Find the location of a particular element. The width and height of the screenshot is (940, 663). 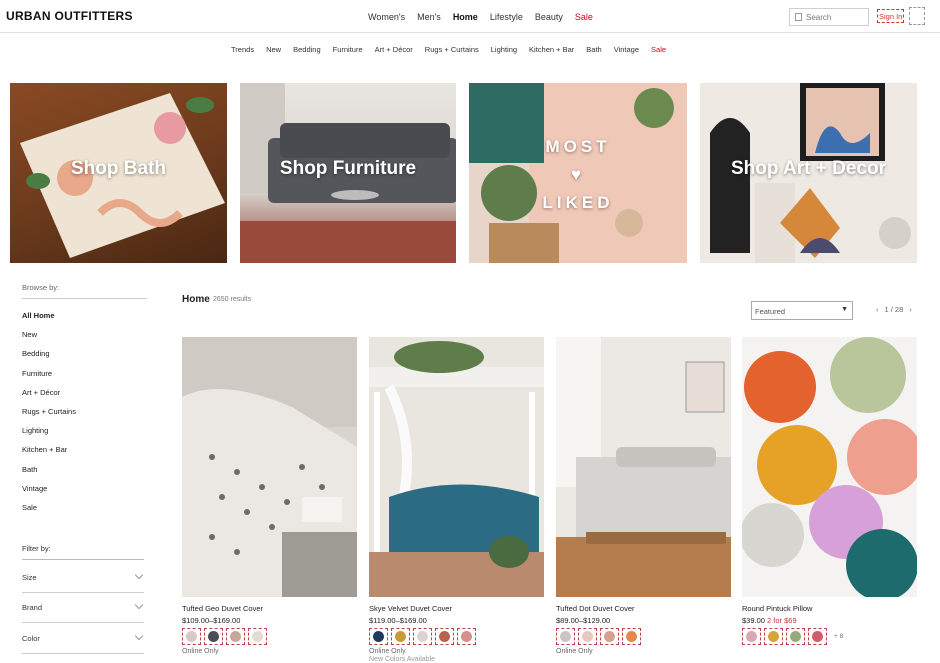

product-price-value: $39.00 is located at coordinates (753, 620).